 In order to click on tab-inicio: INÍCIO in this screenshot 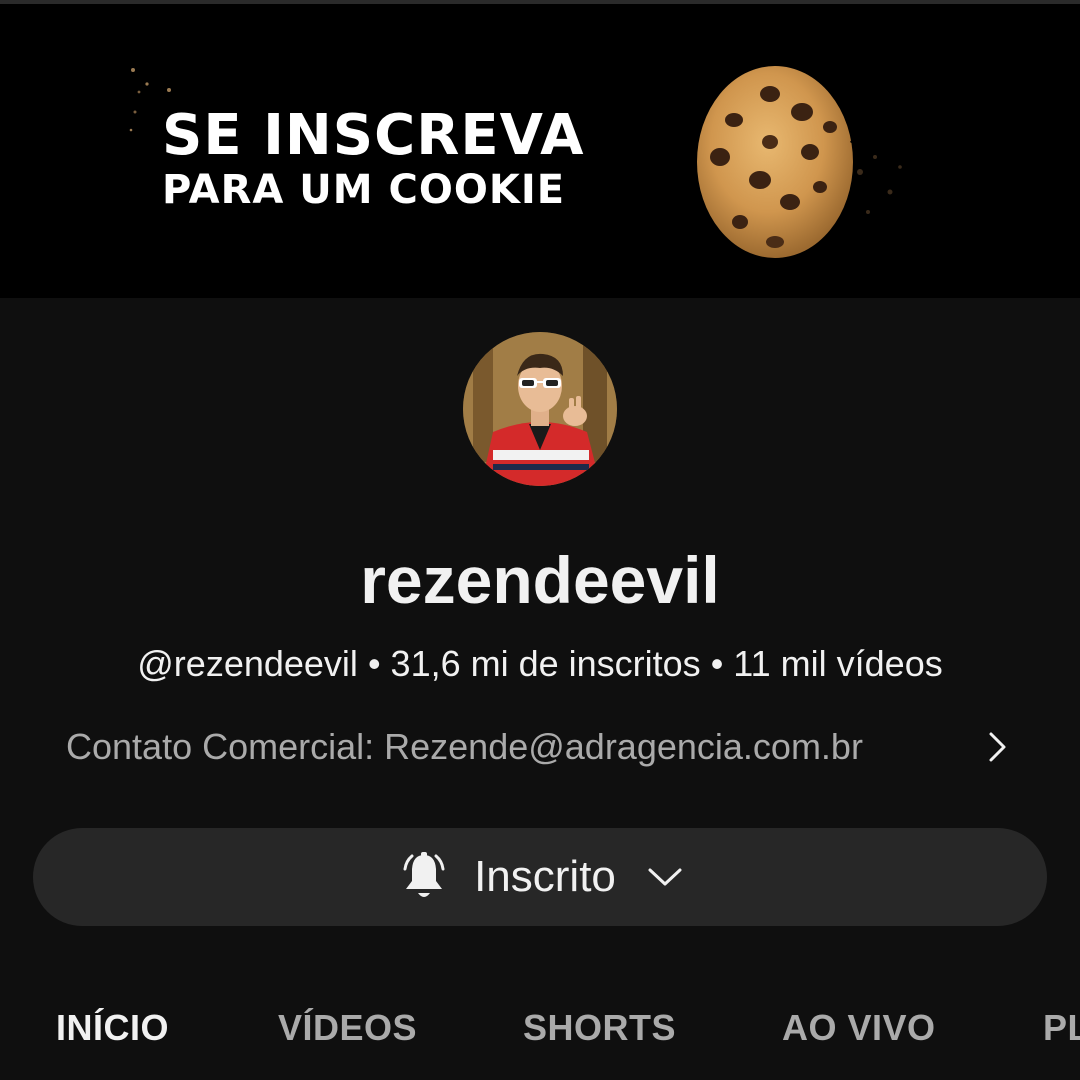, I will do `click(112, 1028)`.